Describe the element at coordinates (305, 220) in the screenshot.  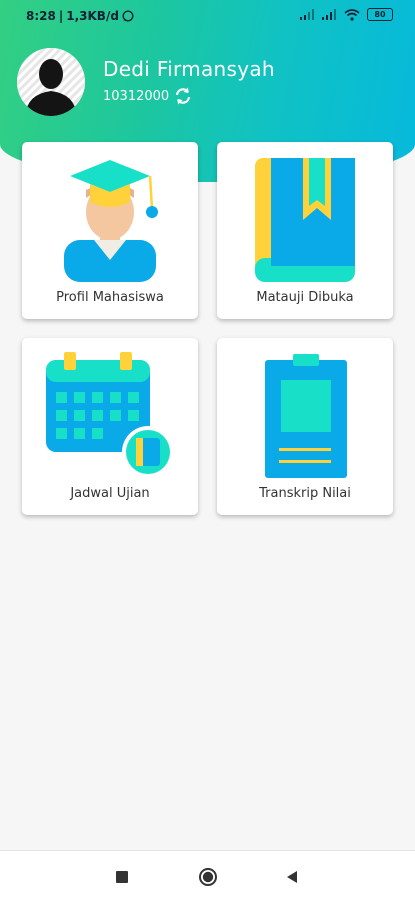
I see `book-icon` at that location.